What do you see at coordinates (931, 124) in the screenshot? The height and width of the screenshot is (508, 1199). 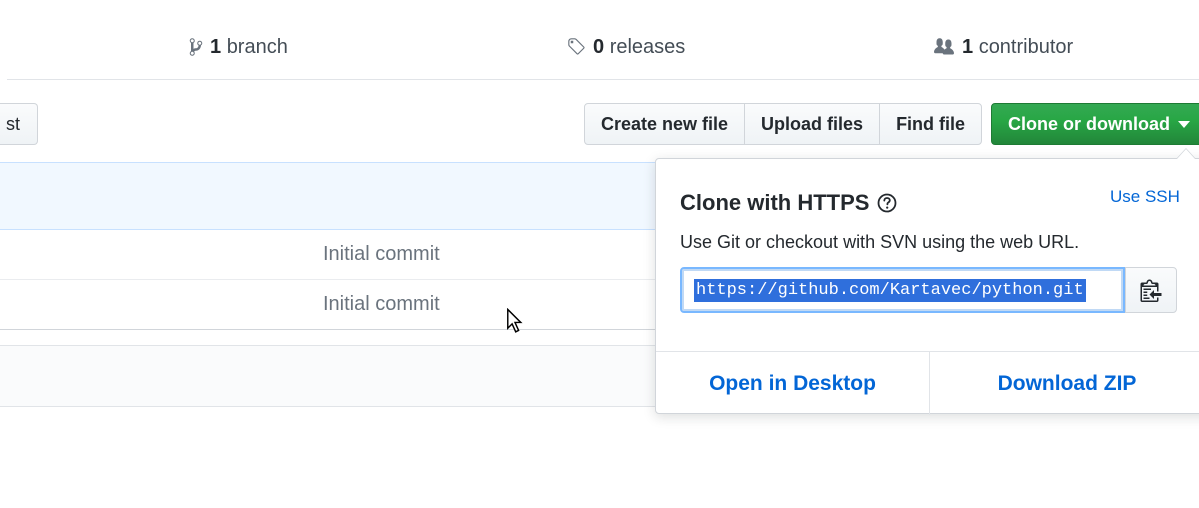 I see `find-file-button: Find file` at bounding box center [931, 124].